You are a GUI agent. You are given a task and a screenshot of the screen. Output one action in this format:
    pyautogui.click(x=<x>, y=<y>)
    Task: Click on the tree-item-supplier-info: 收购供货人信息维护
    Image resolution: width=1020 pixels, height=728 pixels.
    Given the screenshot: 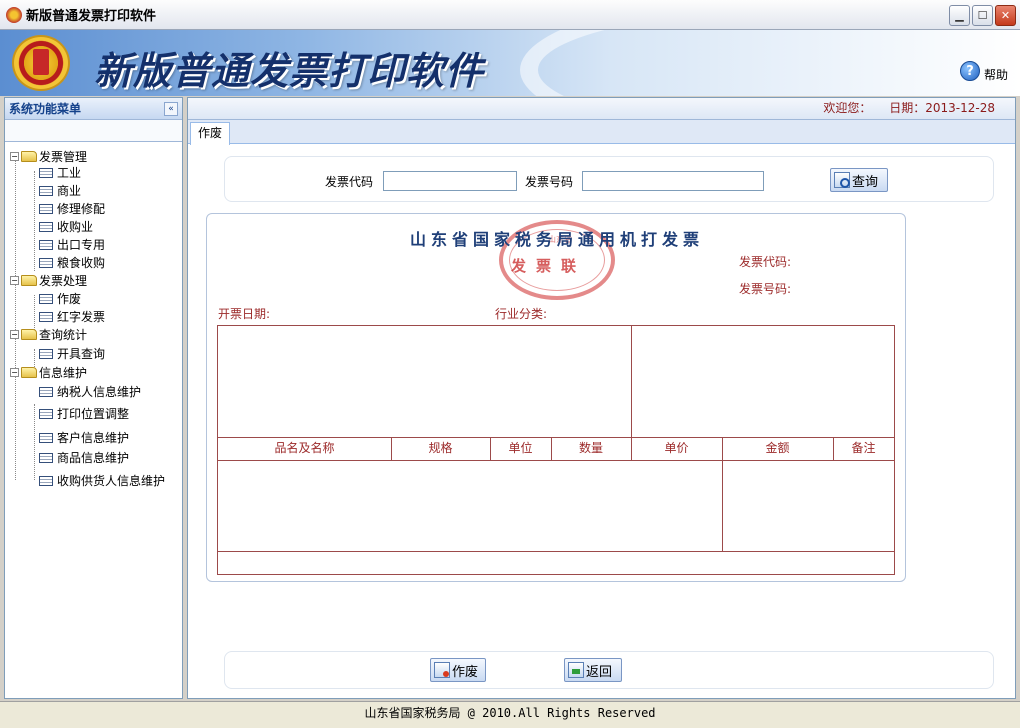 What is the action you would take?
    pyautogui.click(x=102, y=480)
    